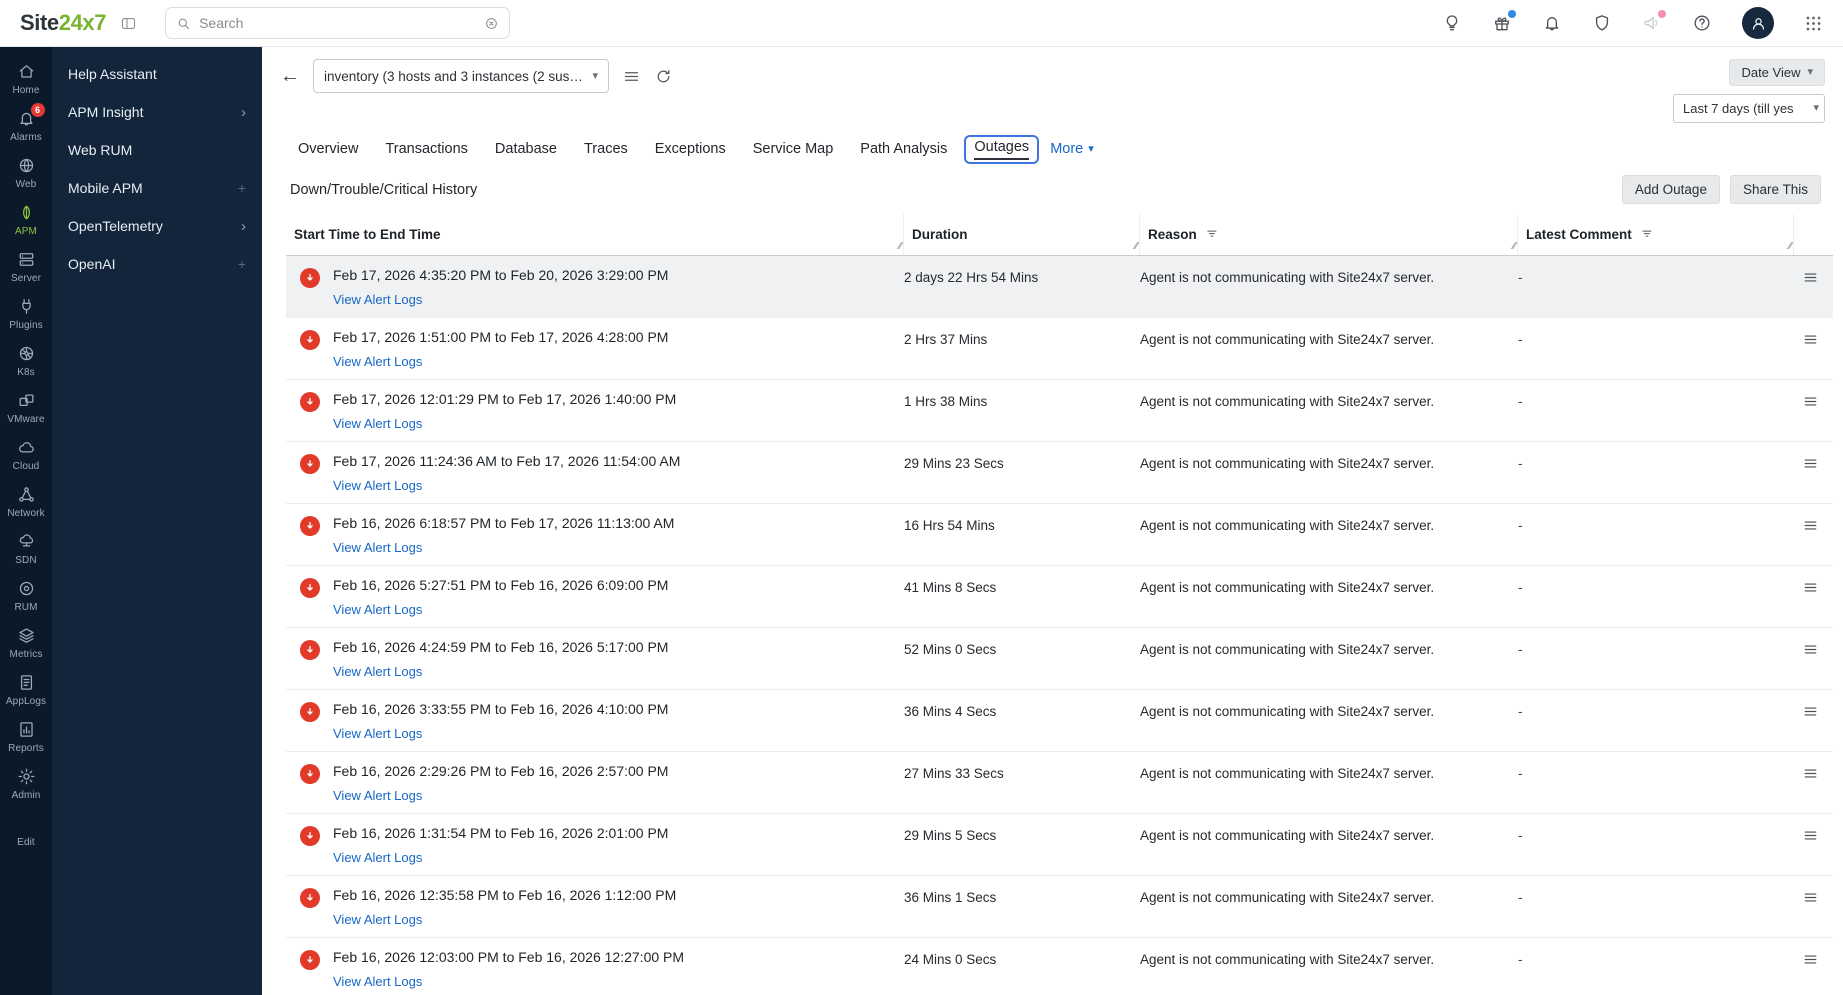 This screenshot has width=1843, height=995. What do you see at coordinates (26, 783) in the screenshot?
I see `sidebar-item-admin: Admin` at bounding box center [26, 783].